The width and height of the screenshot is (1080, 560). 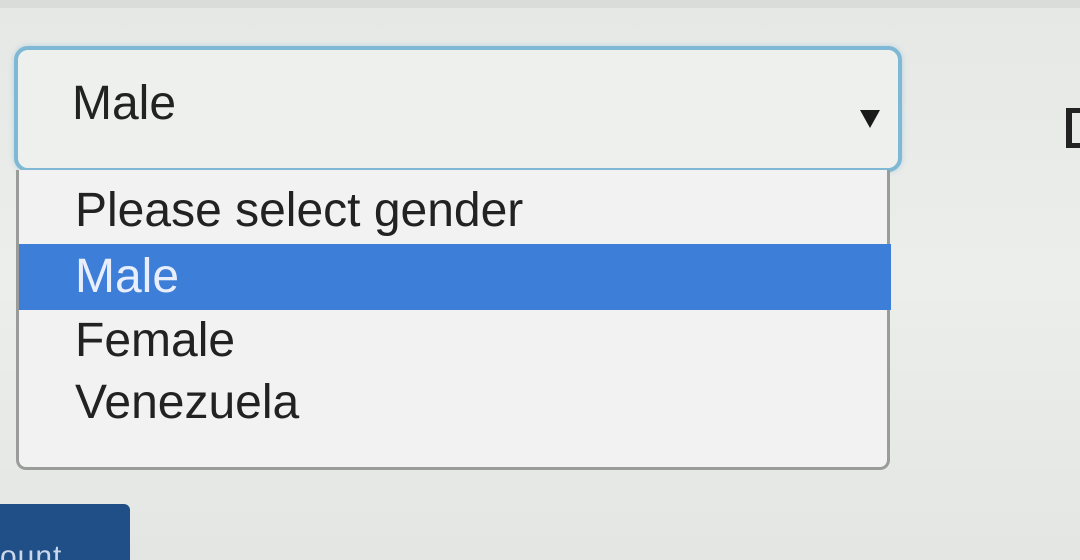 I want to click on option-please-select-gender: Please select gender, so click(x=455, y=211).